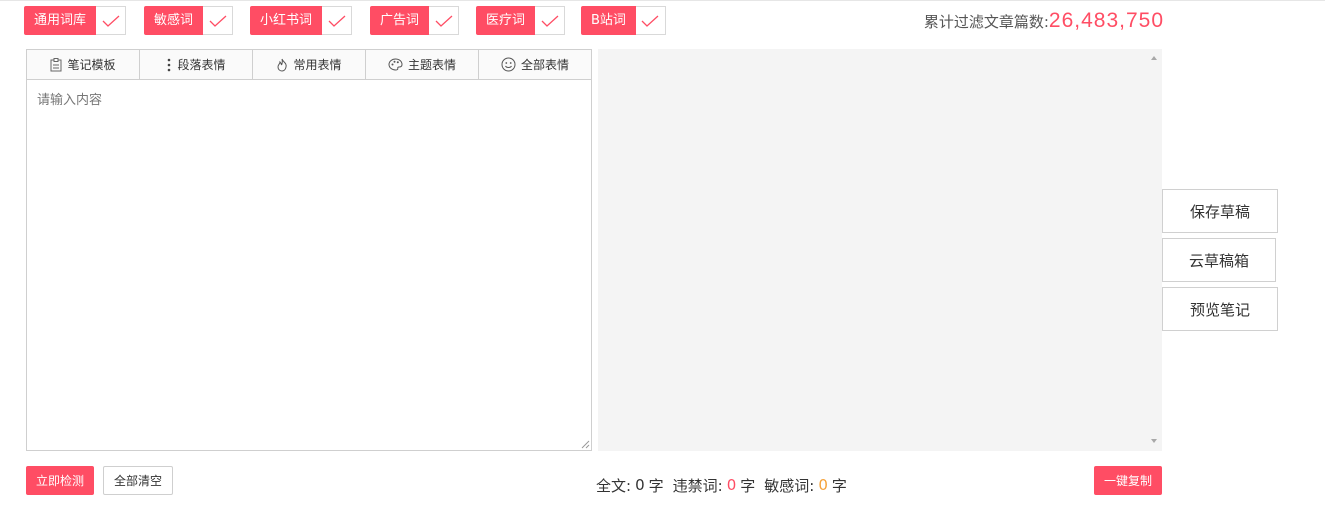  Describe the element at coordinates (1220, 309) in the screenshot. I see `preview-note-button: 预览笔记` at that location.